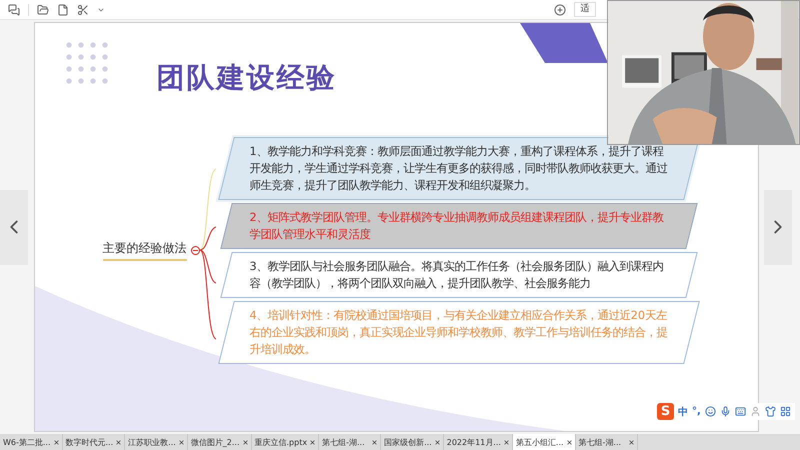 This screenshot has height=450, width=800. What do you see at coordinates (286, 442) in the screenshot?
I see `document-tab: 重庆立信.pptx` at bounding box center [286, 442].